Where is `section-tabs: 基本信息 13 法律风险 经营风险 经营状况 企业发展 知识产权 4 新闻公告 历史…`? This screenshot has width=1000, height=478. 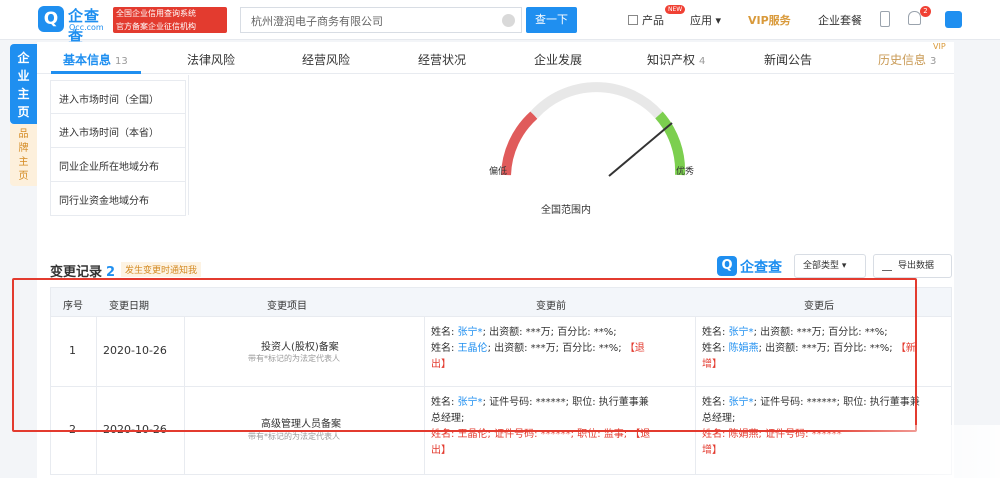
section-tabs: 基本信息 13 法律风险 经营风险 经营状况 企业发展 知识产权 4 新闻公告 历史… is located at coordinates (495, 58).